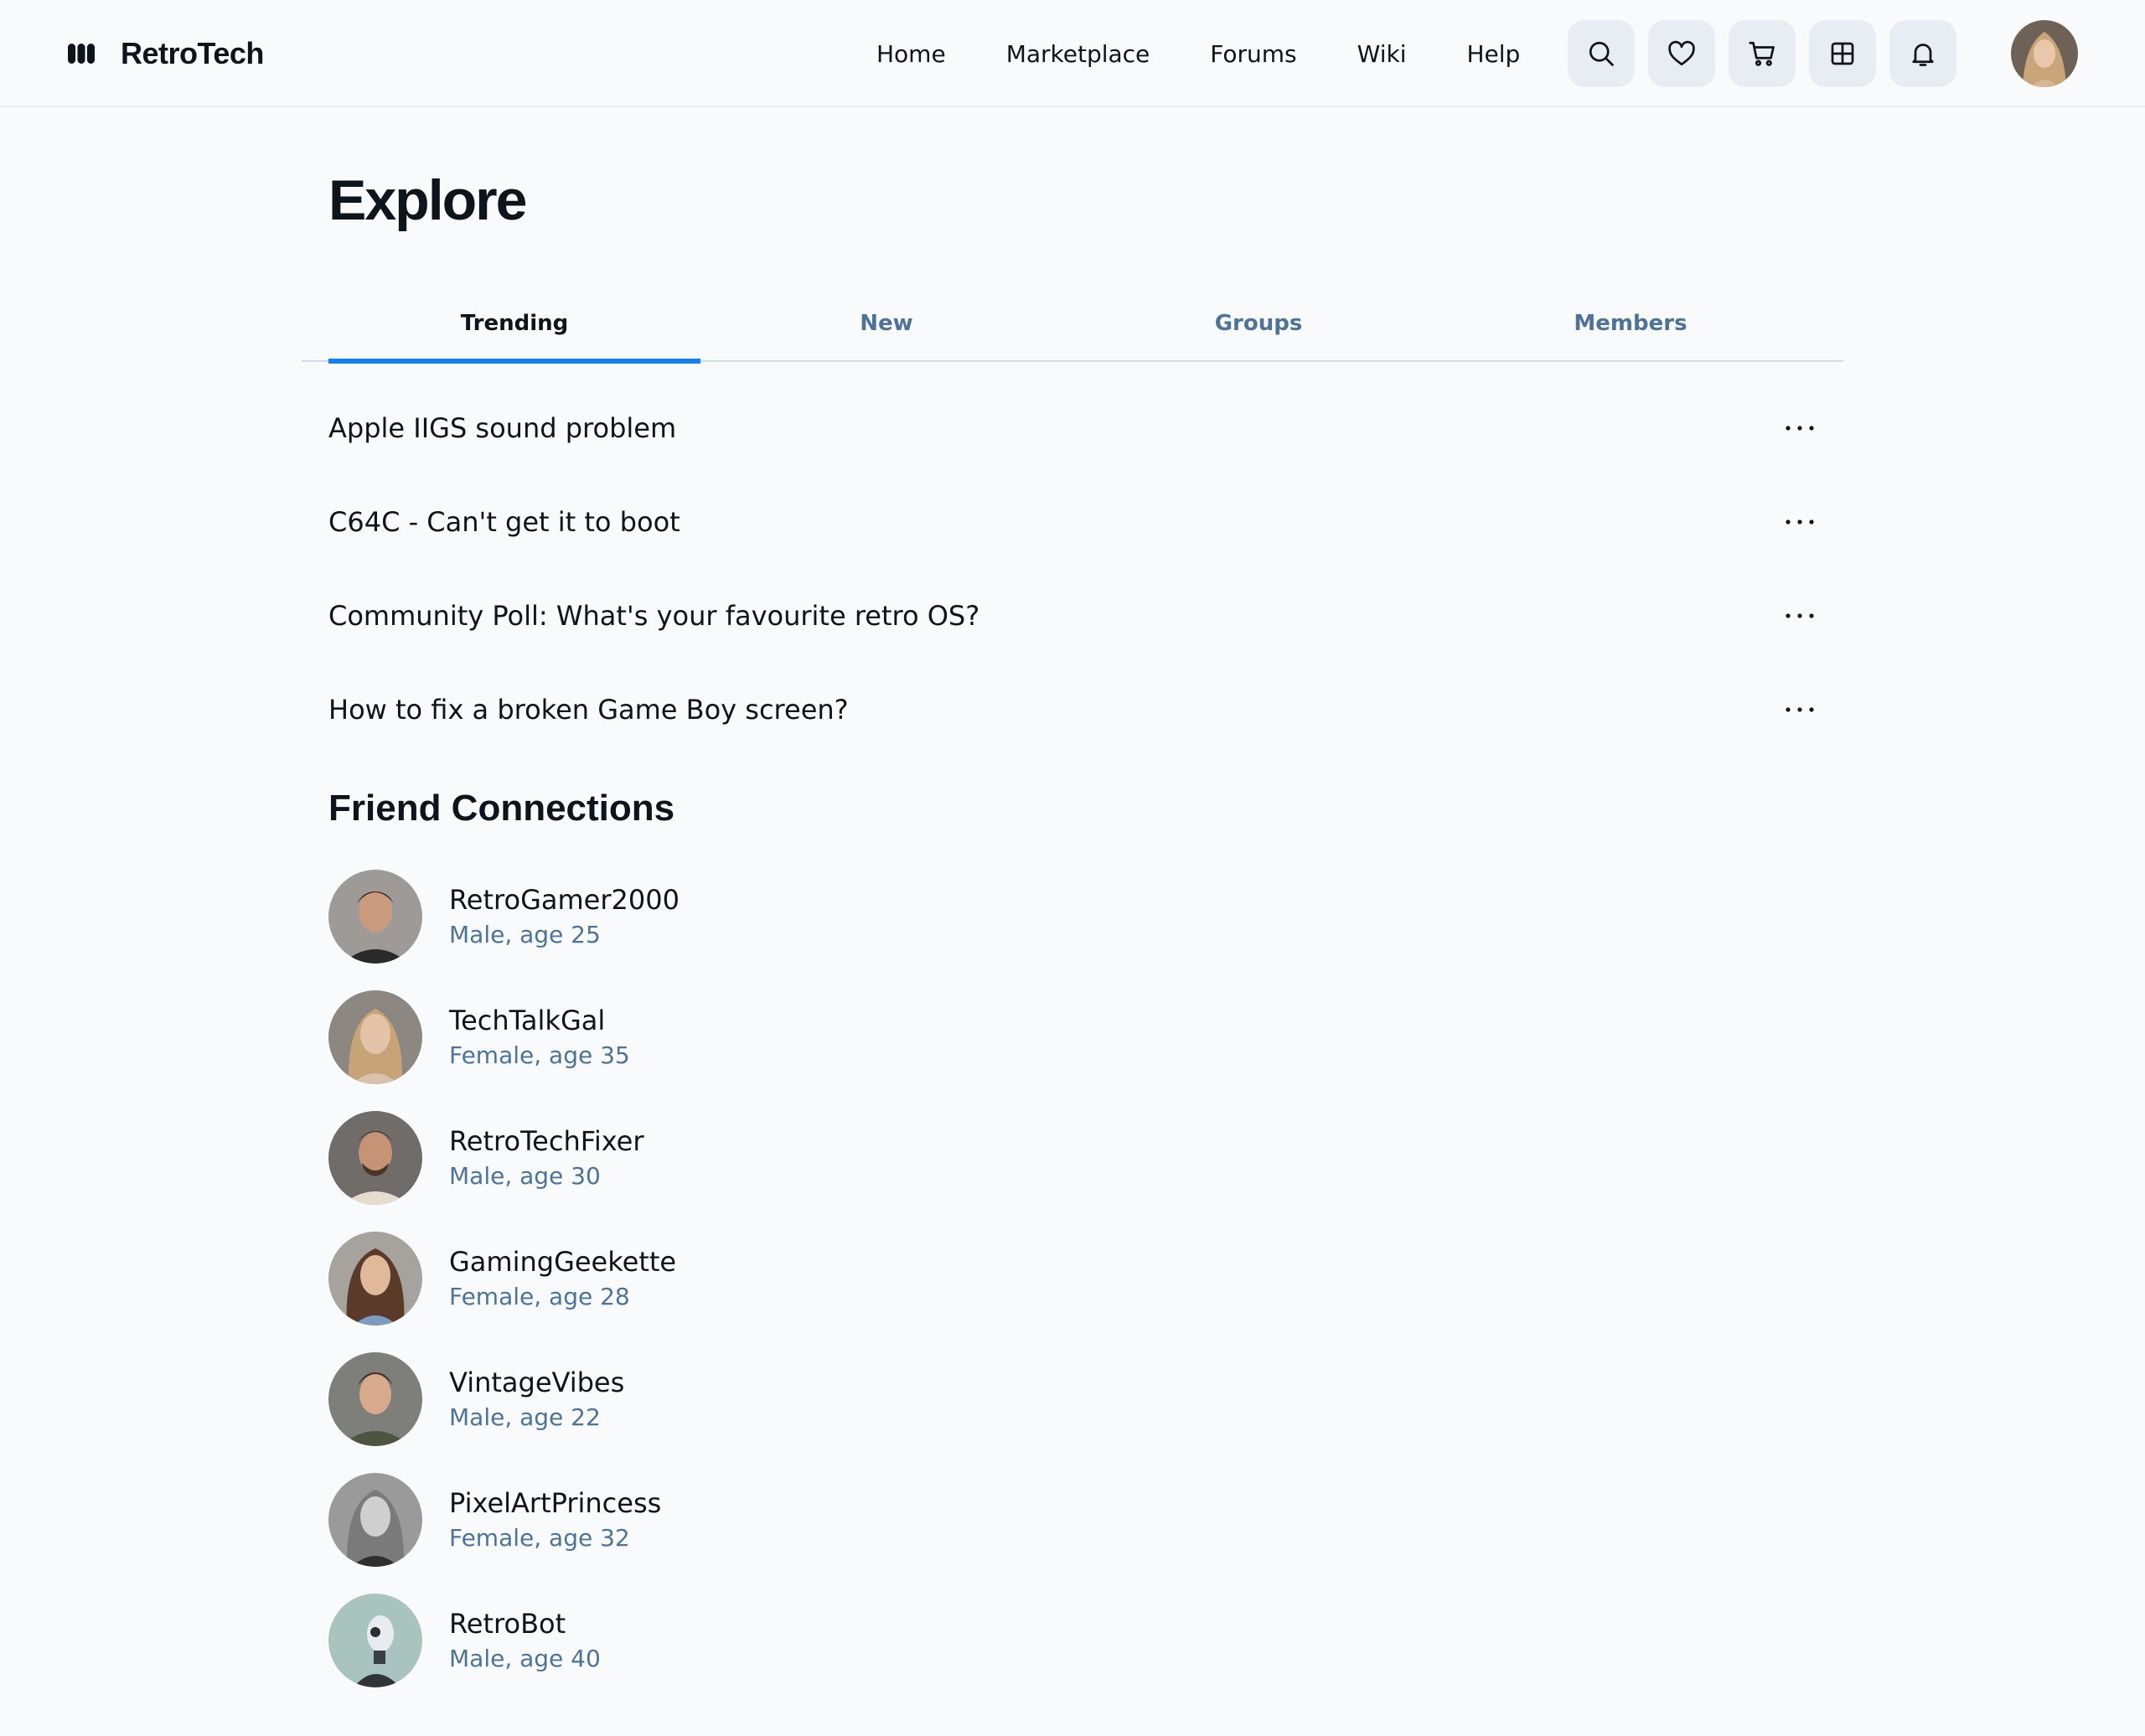  What do you see at coordinates (514, 324) in the screenshot?
I see `tab-trending: Trending` at bounding box center [514, 324].